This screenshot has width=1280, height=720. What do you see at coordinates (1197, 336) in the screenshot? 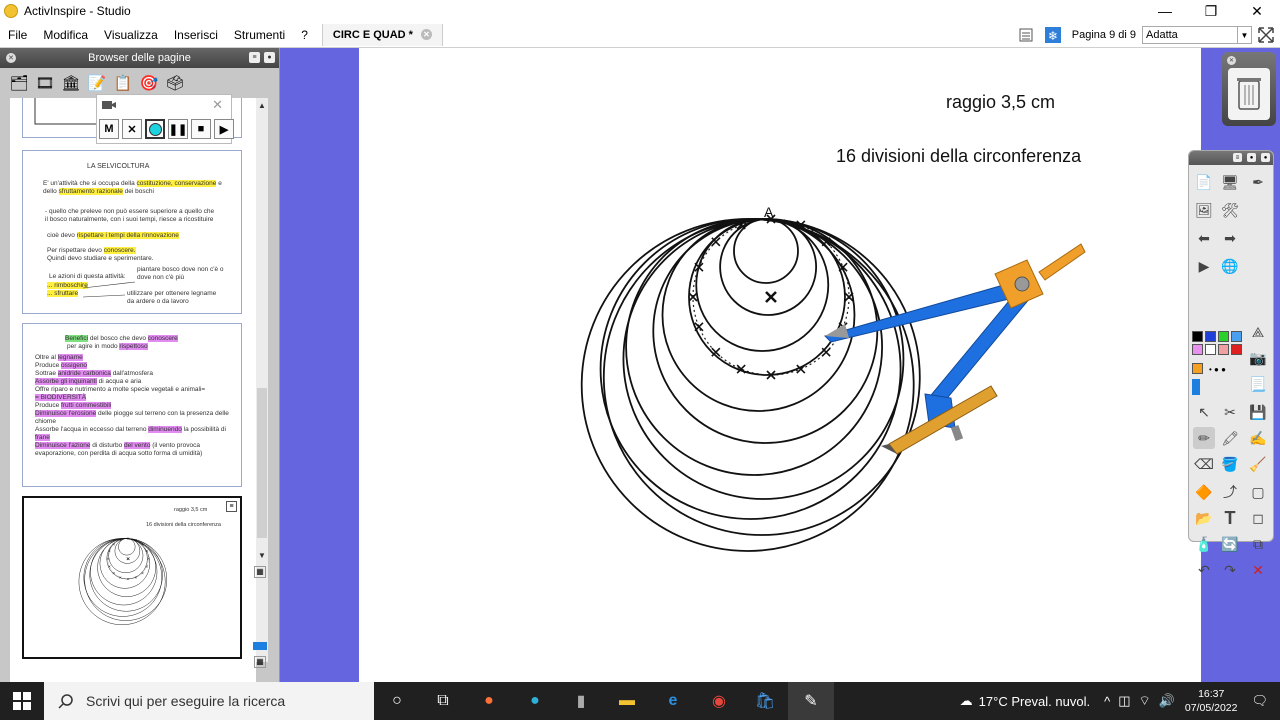
I see `color-black` at bounding box center [1197, 336].